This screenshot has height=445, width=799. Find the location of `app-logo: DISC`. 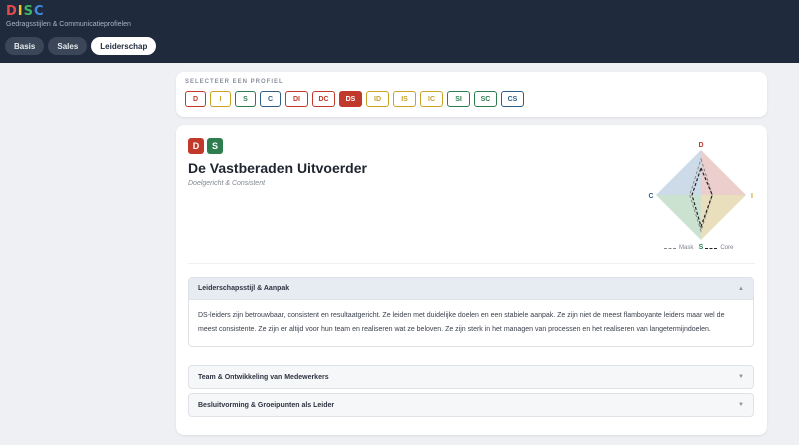

app-logo: DISC is located at coordinates (25, 11).